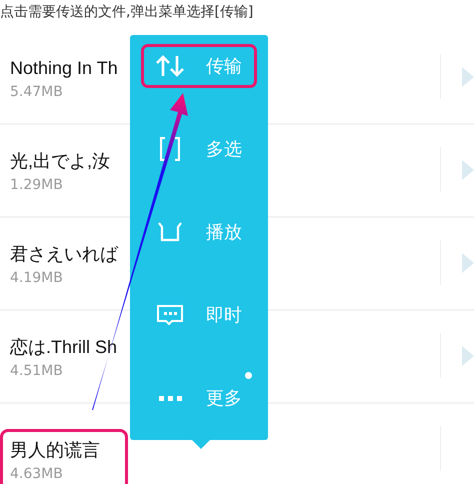  What do you see at coordinates (127, 12) in the screenshot?
I see `caption: 点击需要传送的文件,弹出菜单选择[传输]` at bounding box center [127, 12].